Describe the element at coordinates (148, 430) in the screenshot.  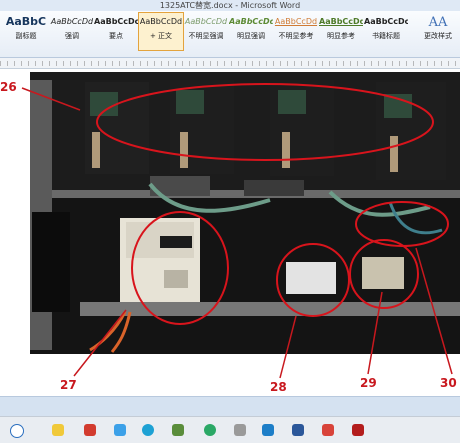
I see `browser-icon` at that location.